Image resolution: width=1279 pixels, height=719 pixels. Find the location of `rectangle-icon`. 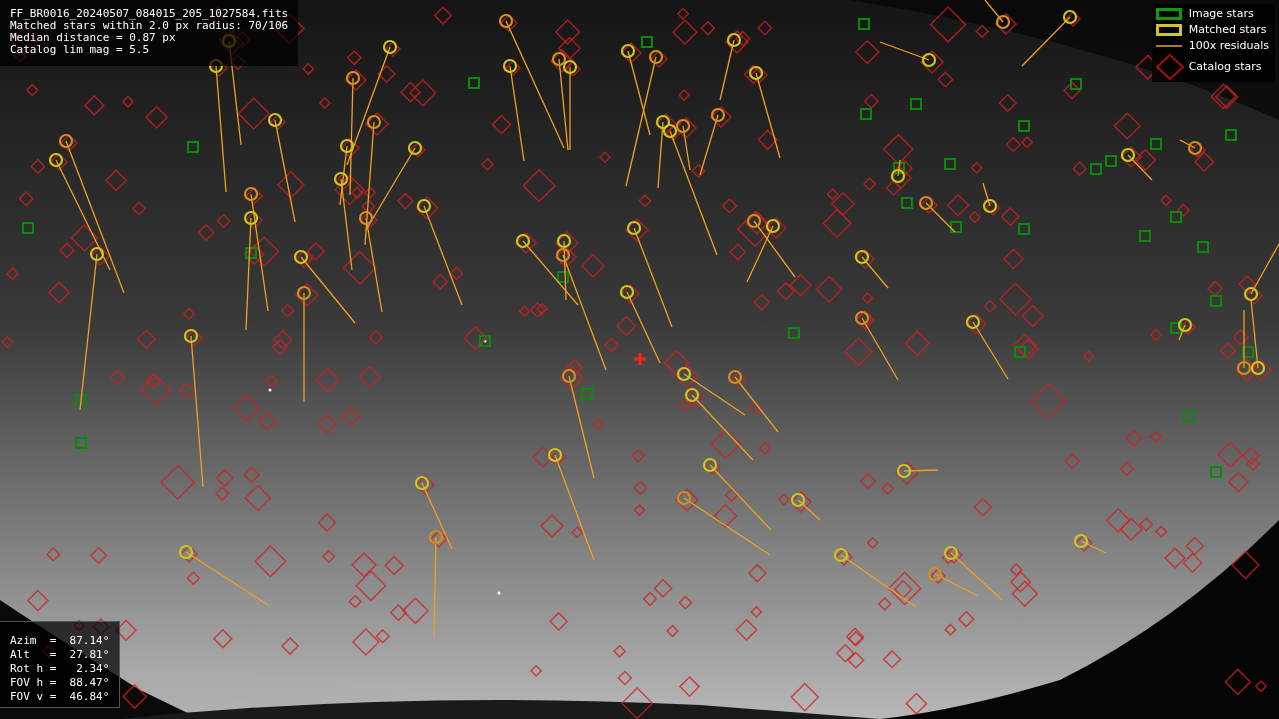

rectangle-icon is located at coordinates (1168, 30).